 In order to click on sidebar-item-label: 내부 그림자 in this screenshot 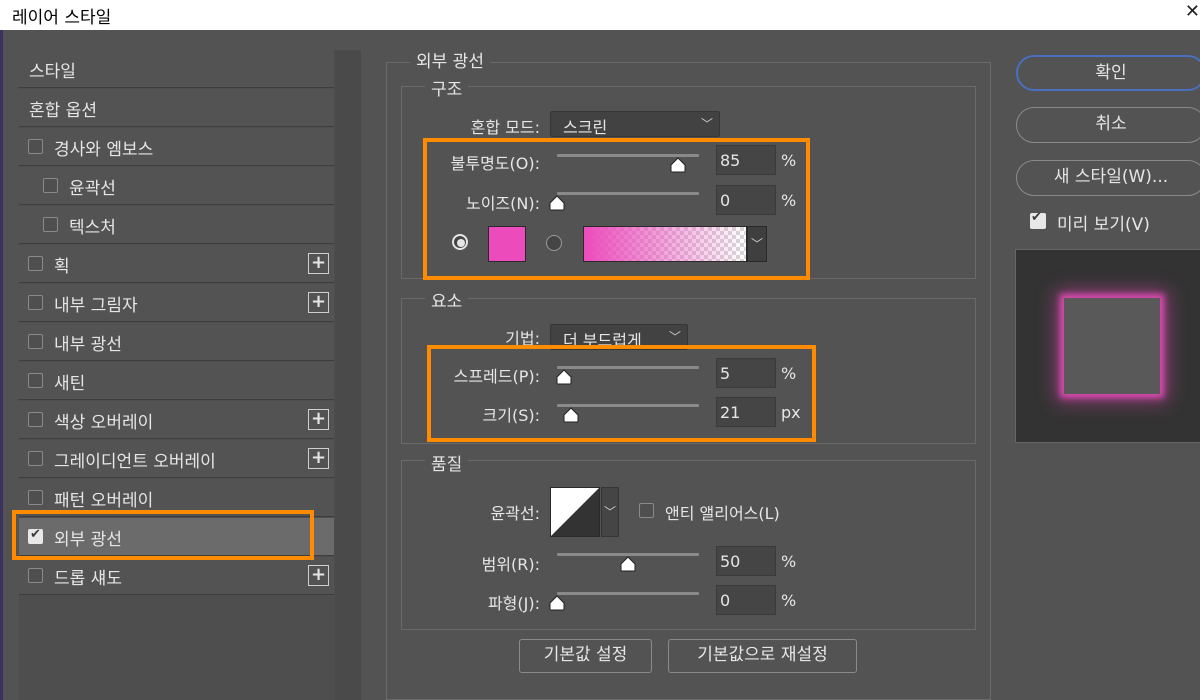, I will do `click(96, 306)`.